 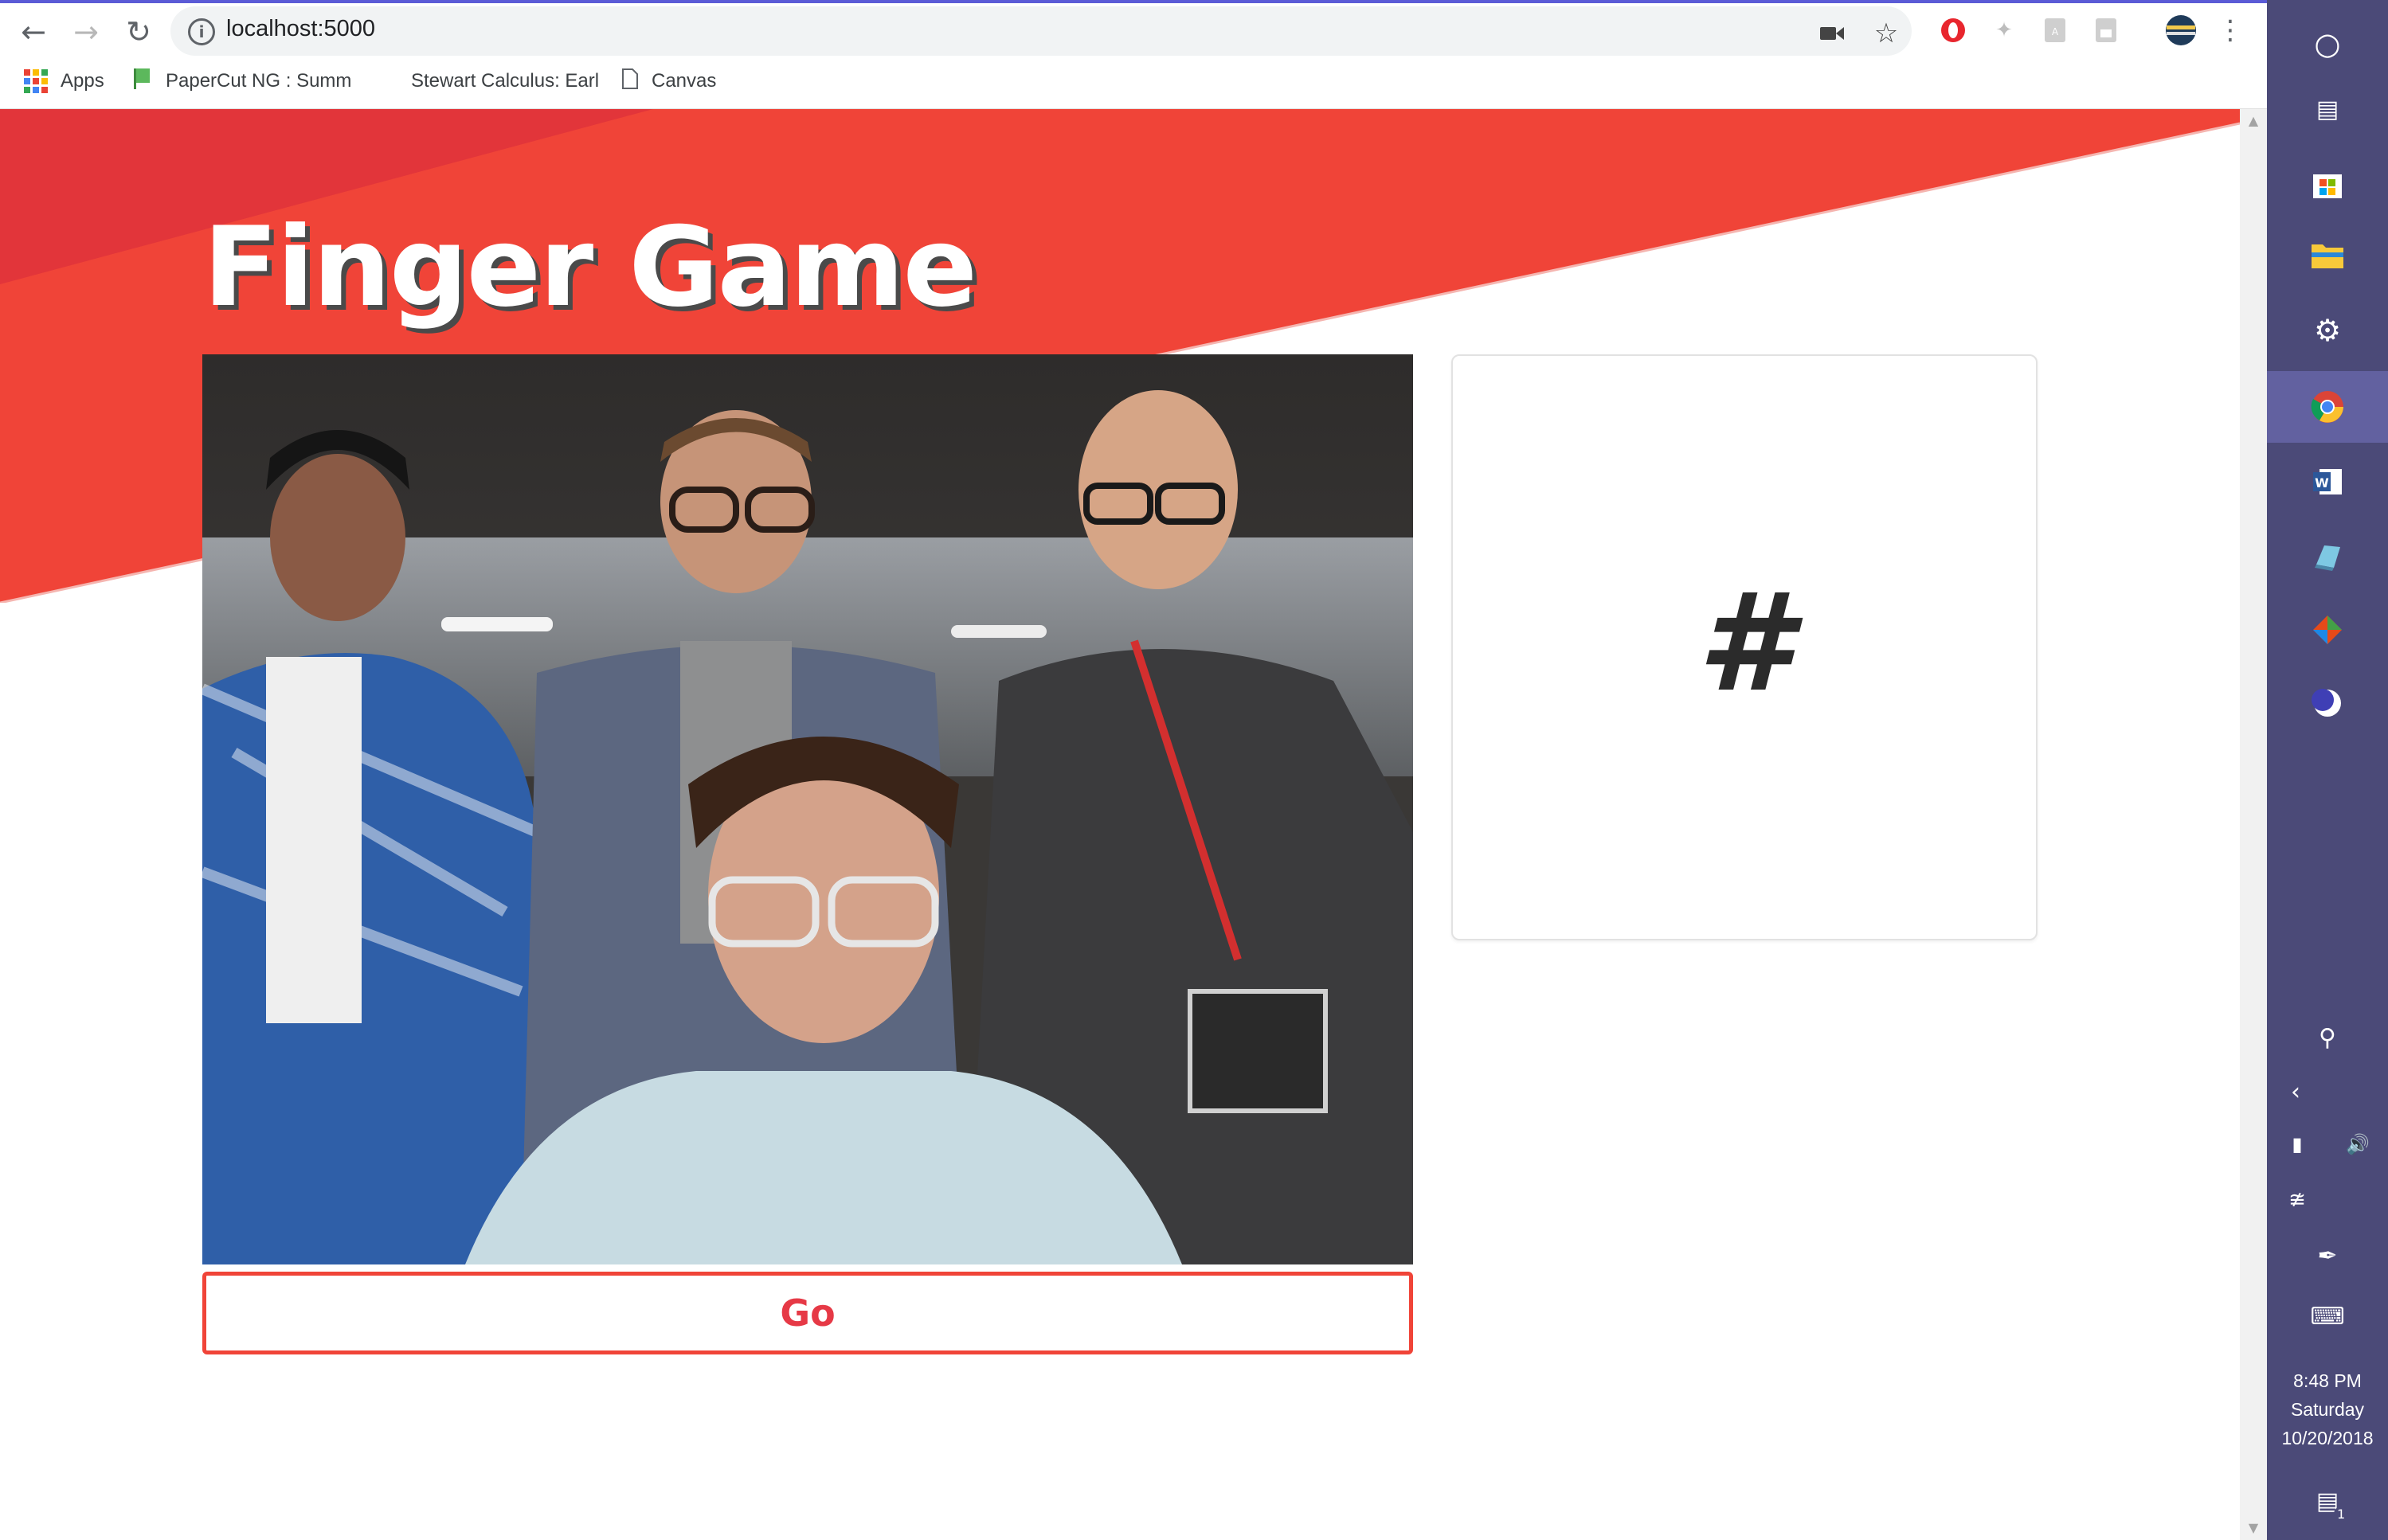 I want to click on bookmark-label: Stewart Calculus: Earl, so click(x=505, y=81).